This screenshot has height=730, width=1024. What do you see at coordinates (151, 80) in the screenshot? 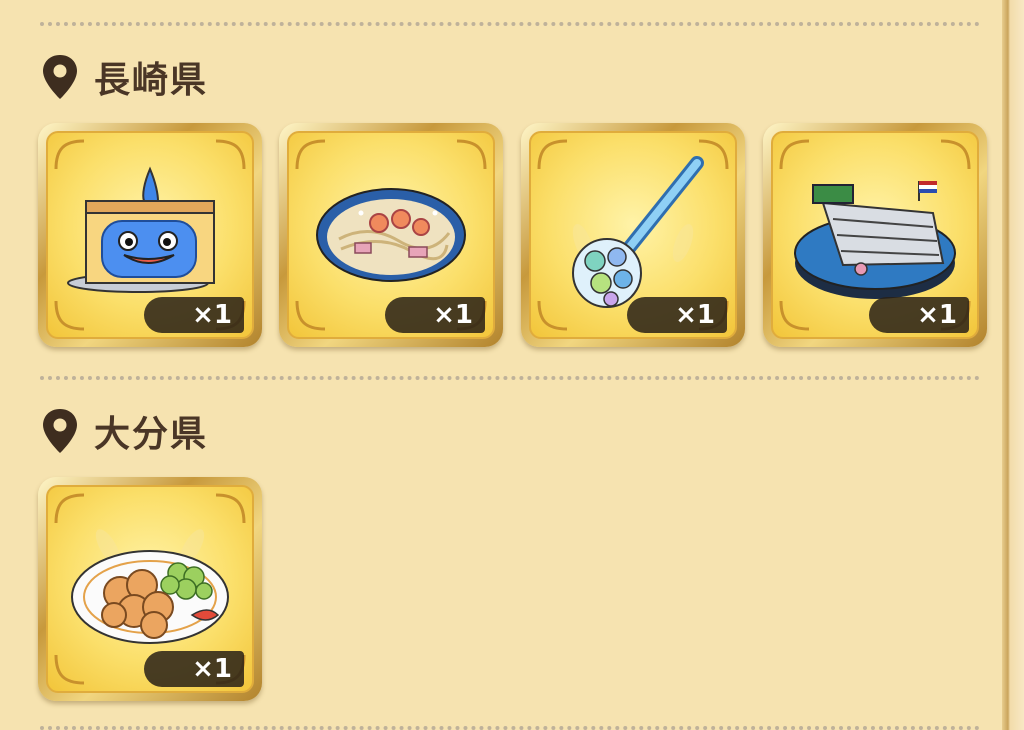
I see `region-name: 長崎県` at bounding box center [151, 80].